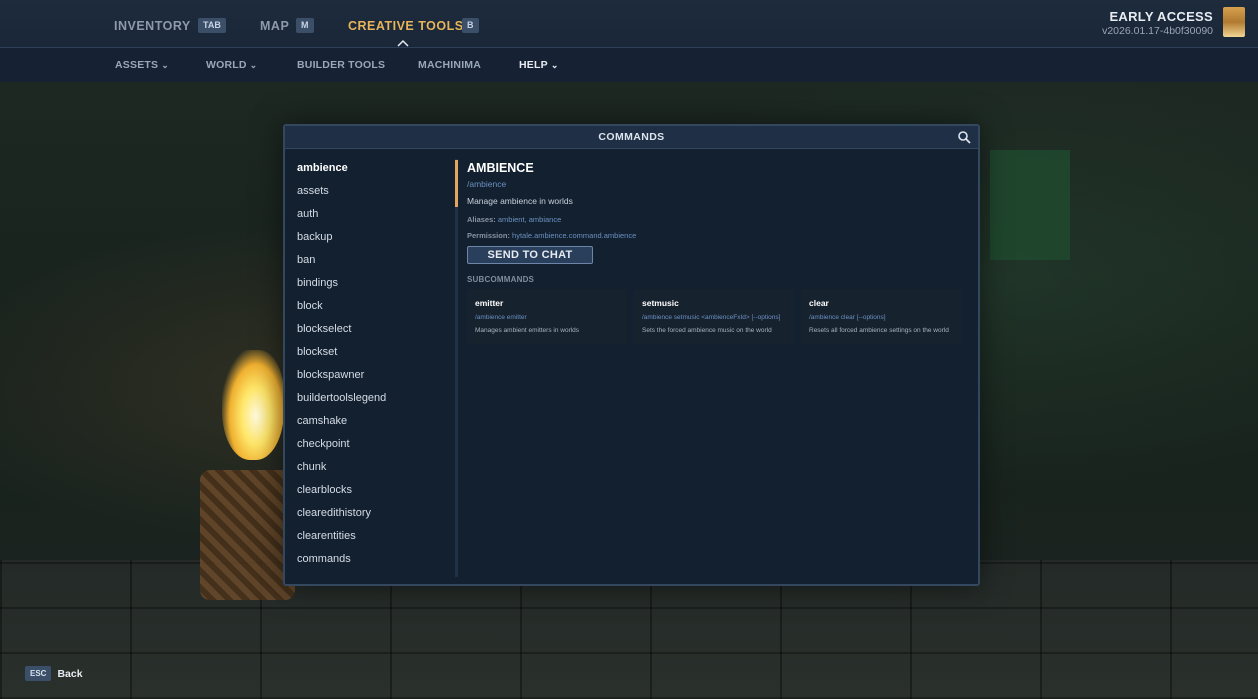  I want to click on tab-inventory: INVENTORY, so click(152, 26).